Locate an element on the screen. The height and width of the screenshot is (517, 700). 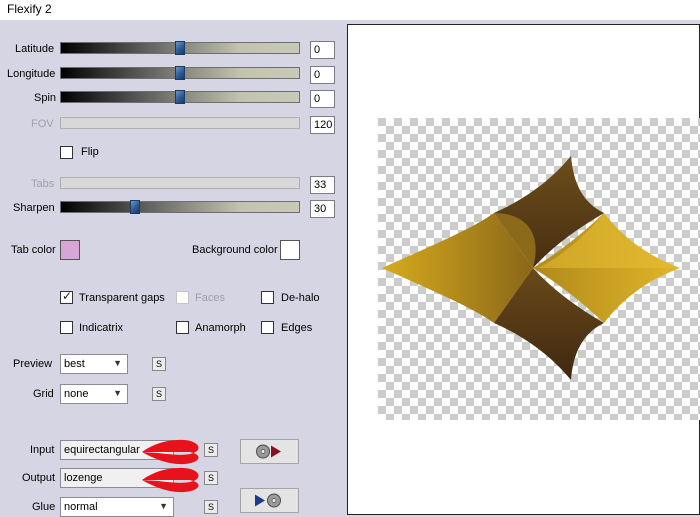
tab-color-swatch is located at coordinates (70, 250).